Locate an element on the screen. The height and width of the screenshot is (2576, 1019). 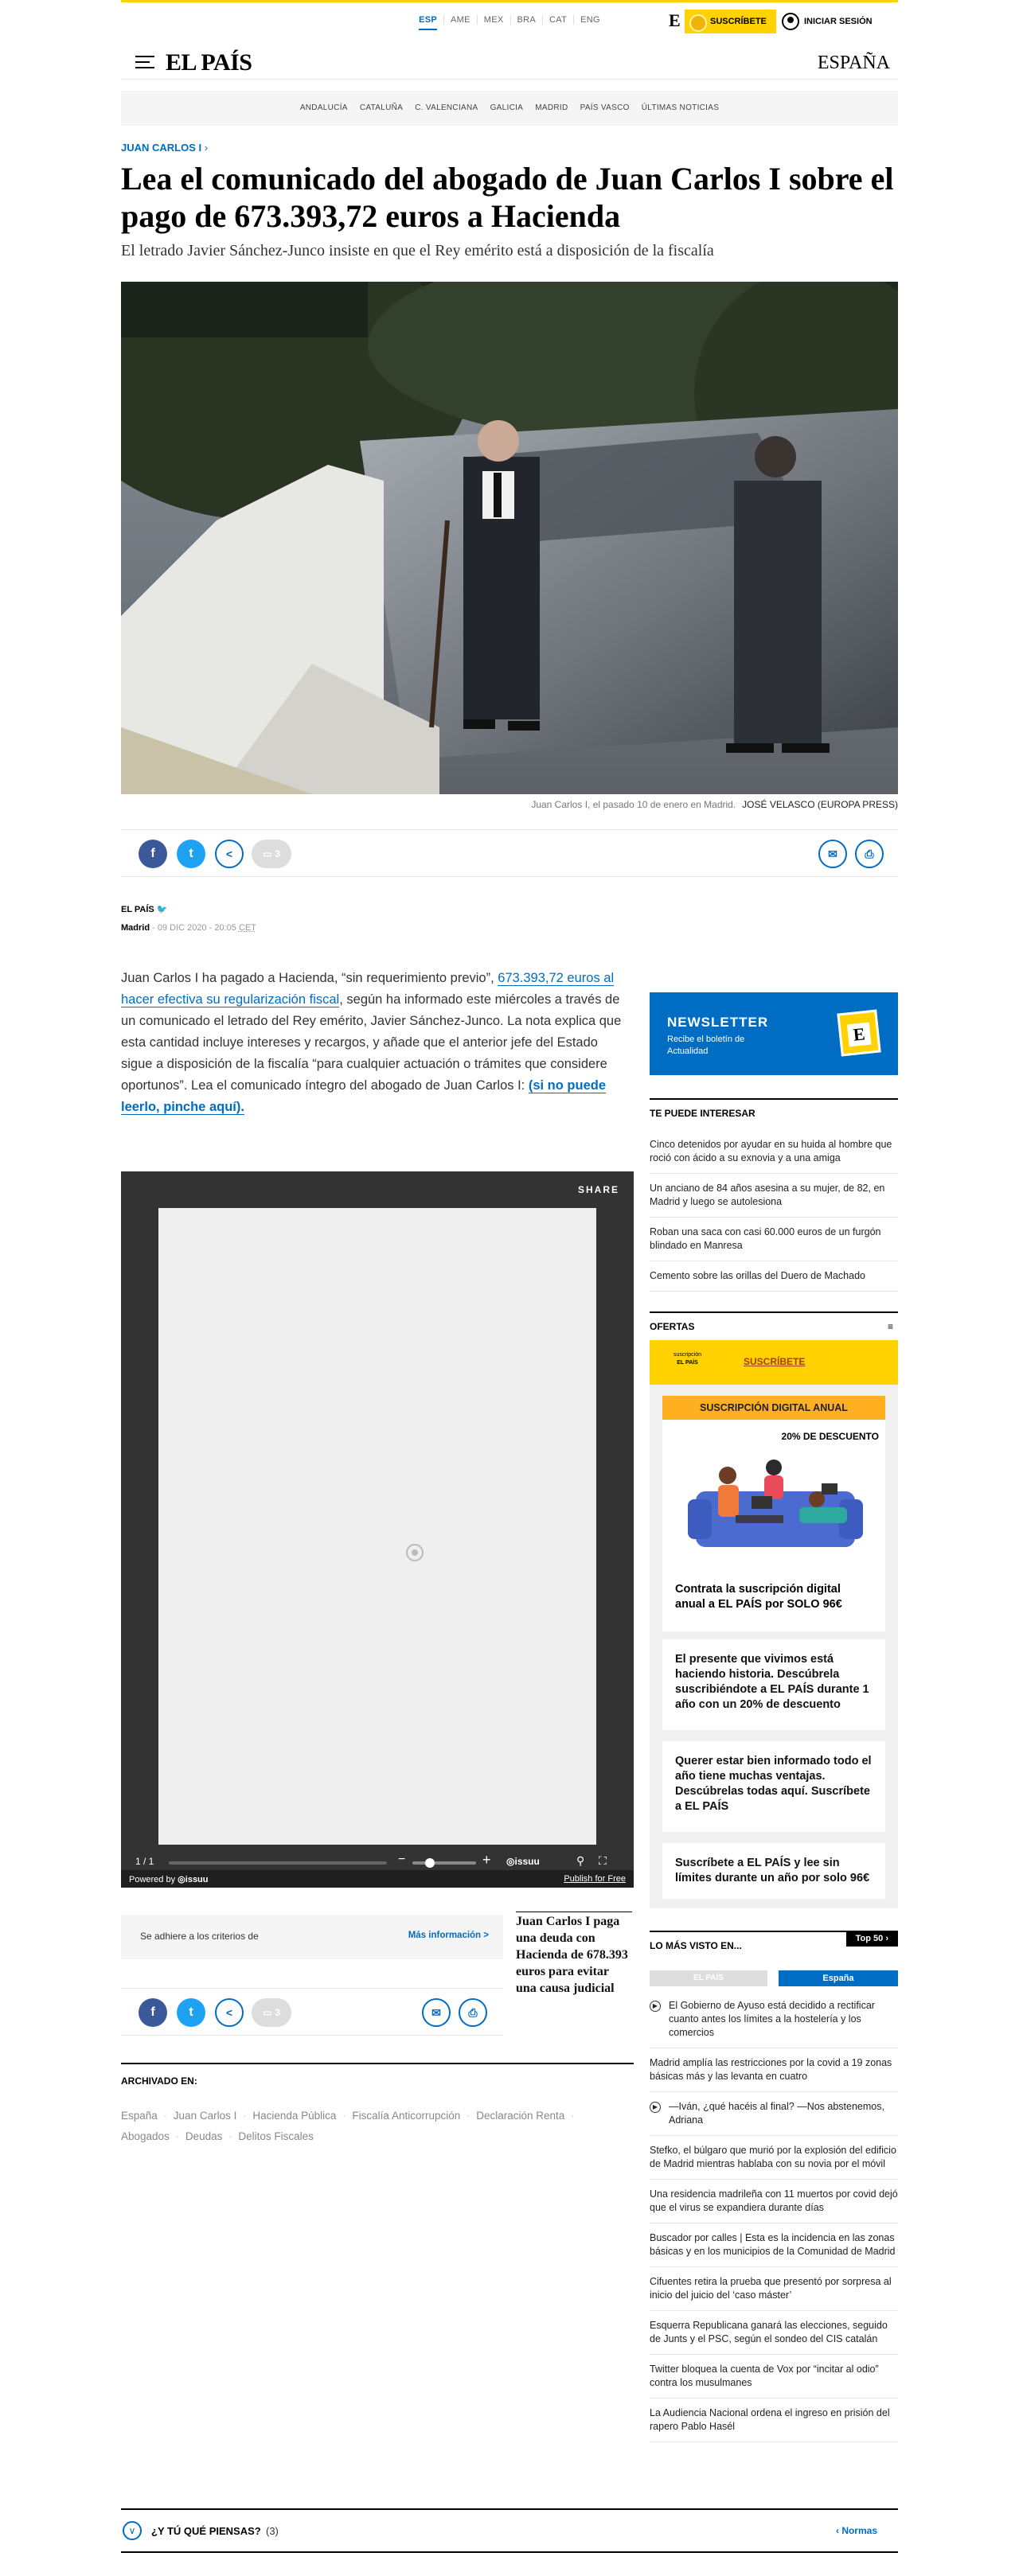
twitter-icon: t is located at coordinates (191, 854).